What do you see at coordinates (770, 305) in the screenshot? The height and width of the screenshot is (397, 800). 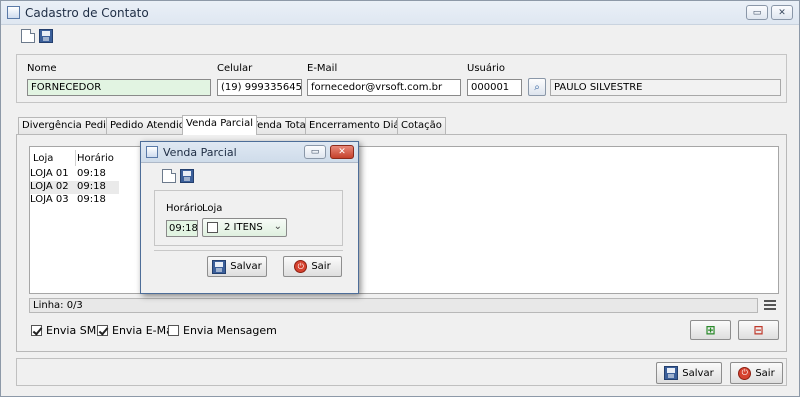 I see `menu-icon` at bounding box center [770, 305].